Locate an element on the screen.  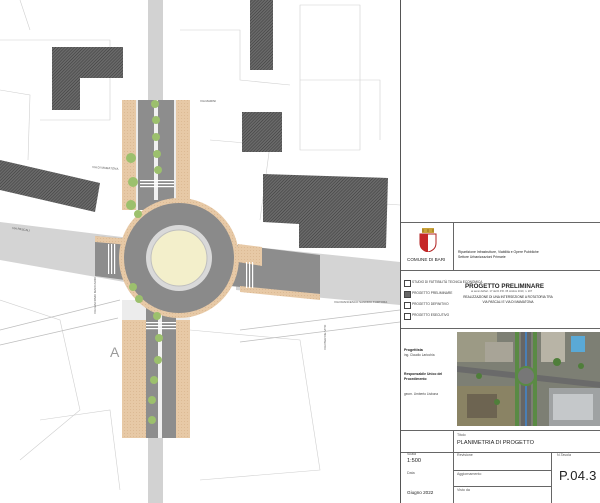
drawing-title: PLANIMETRIA DI PROGETTO is located at coordinates (495, 443).